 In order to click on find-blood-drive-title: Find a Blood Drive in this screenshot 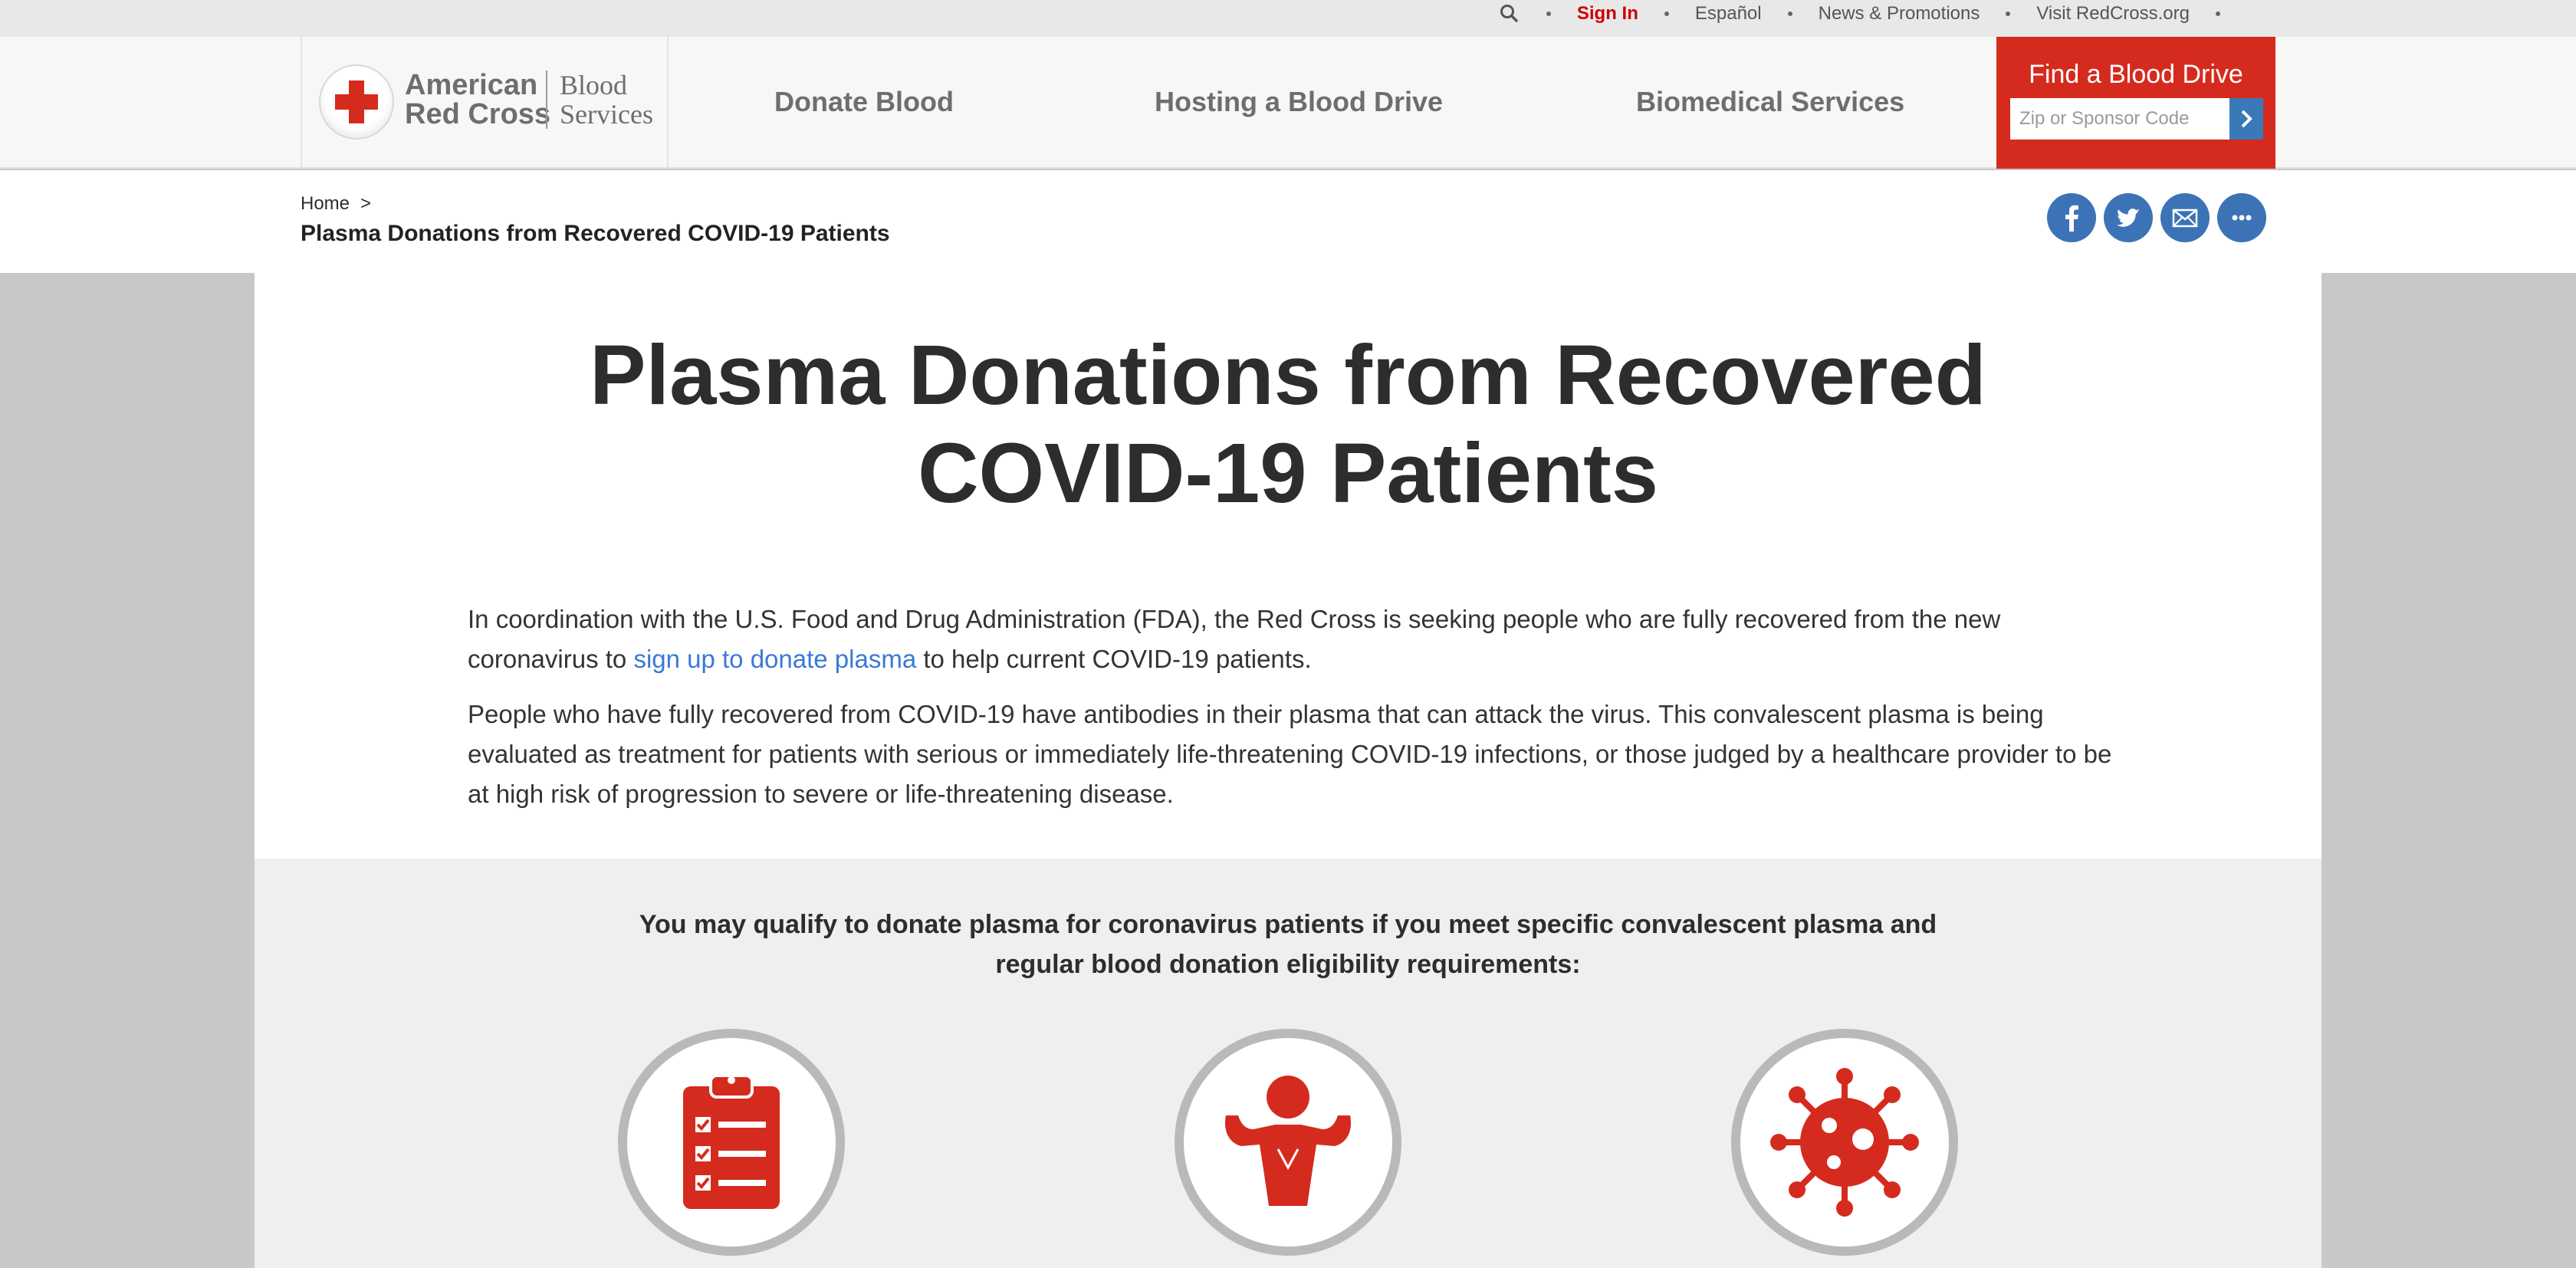, I will do `click(2136, 74)`.